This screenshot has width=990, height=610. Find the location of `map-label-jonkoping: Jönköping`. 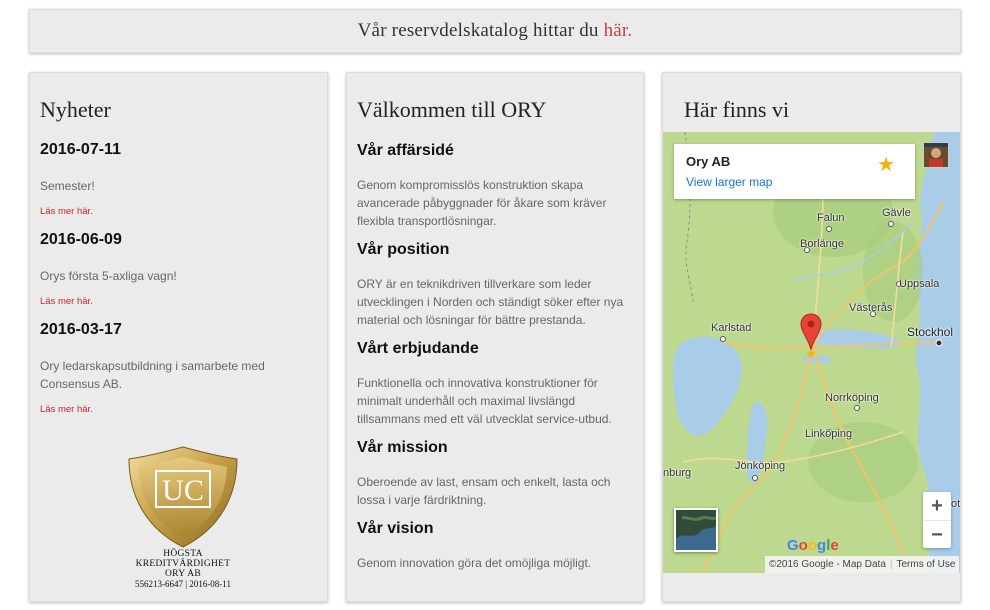

map-label-jonkoping: Jönköping is located at coordinates (760, 466).